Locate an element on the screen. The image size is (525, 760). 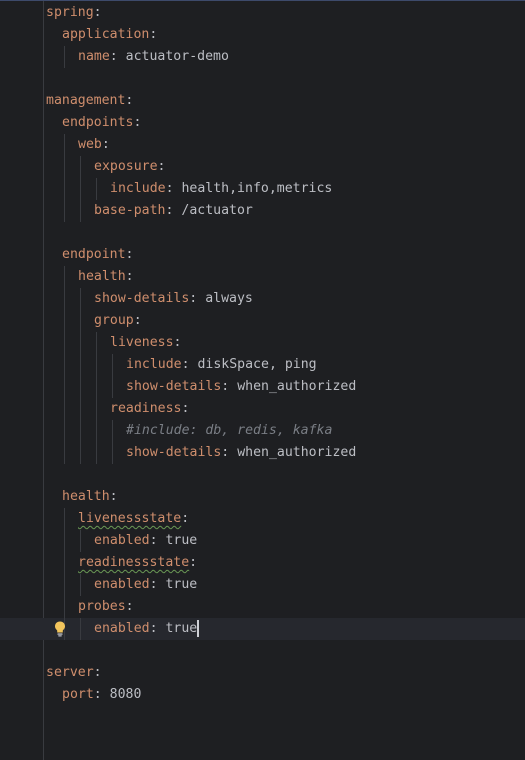
yaml-key: show-details is located at coordinates (142, 298).